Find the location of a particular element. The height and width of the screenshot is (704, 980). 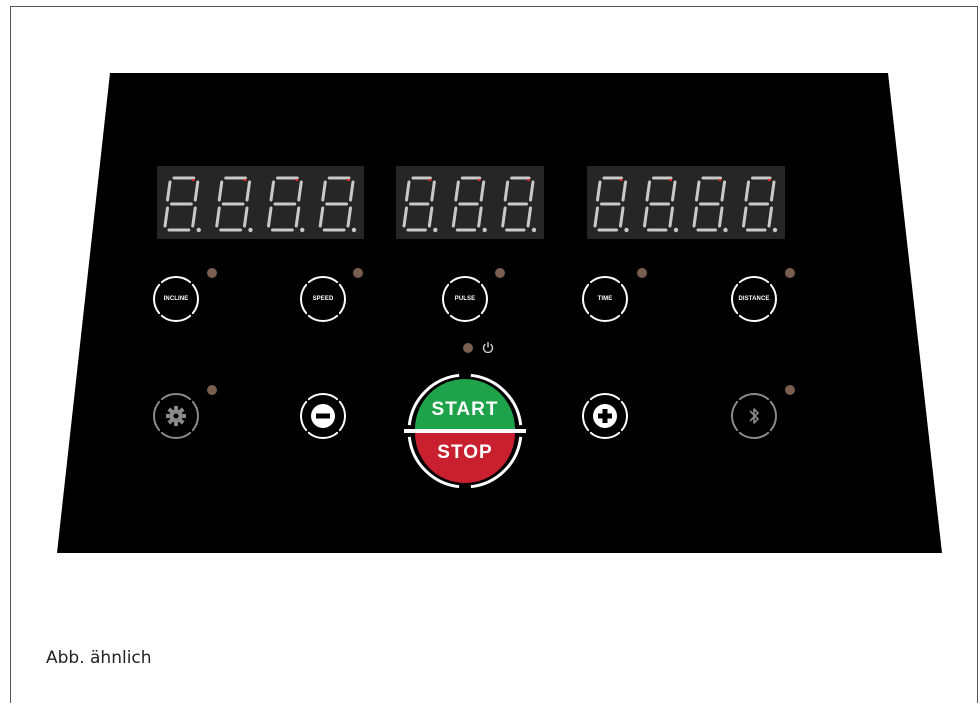

plus-icon is located at coordinates (605, 416).